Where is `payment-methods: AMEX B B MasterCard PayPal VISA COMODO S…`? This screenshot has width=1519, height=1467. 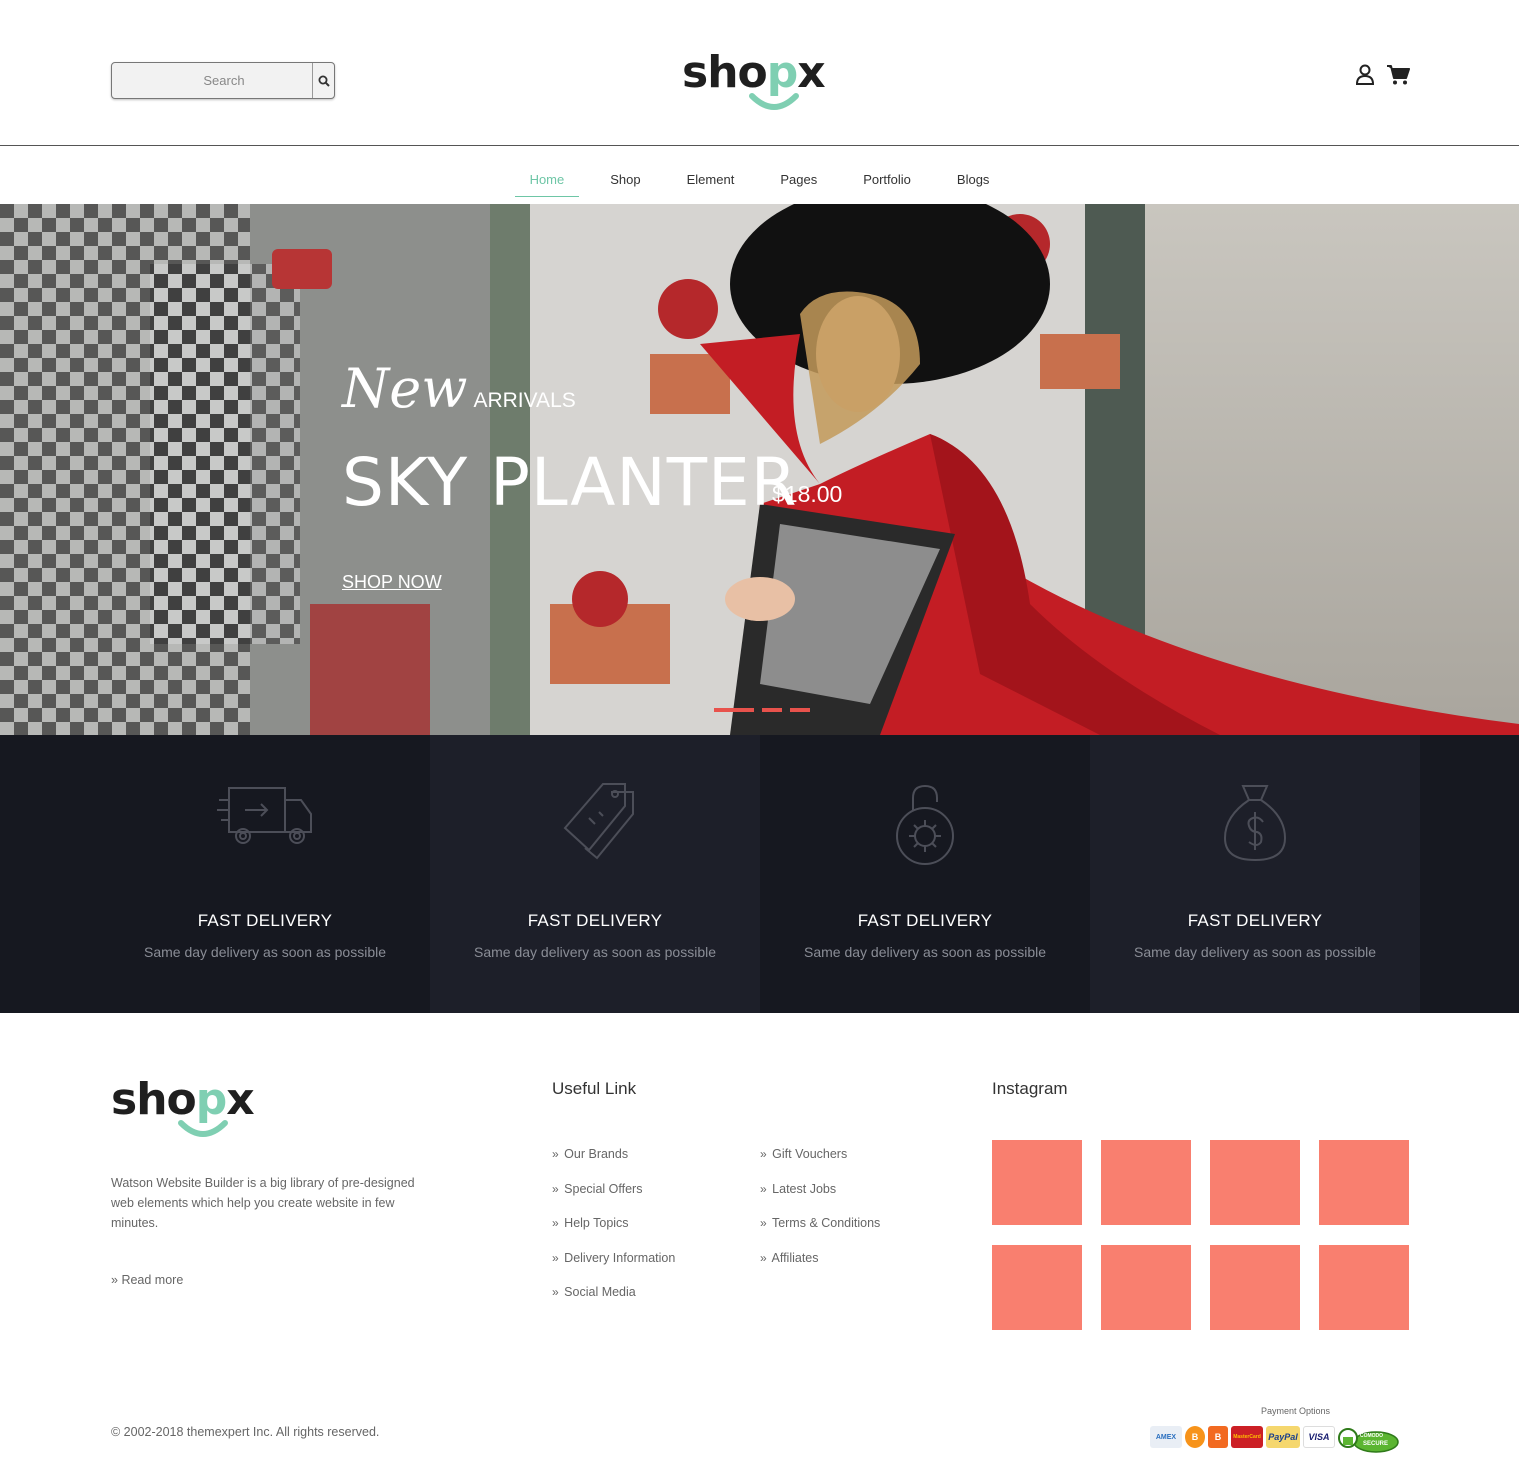 payment-methods: AMEX B B MasterCard PayPal VISA COMODO S… is located at coordinates (1275, 1437).